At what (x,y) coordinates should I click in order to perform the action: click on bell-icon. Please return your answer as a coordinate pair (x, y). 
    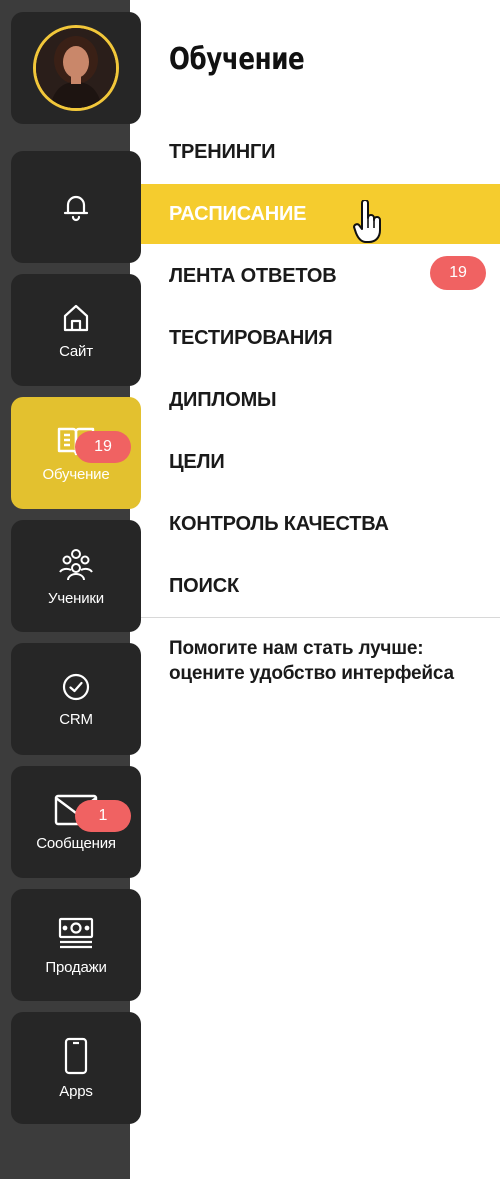
    Looking at the image, I should click on (76, 207).